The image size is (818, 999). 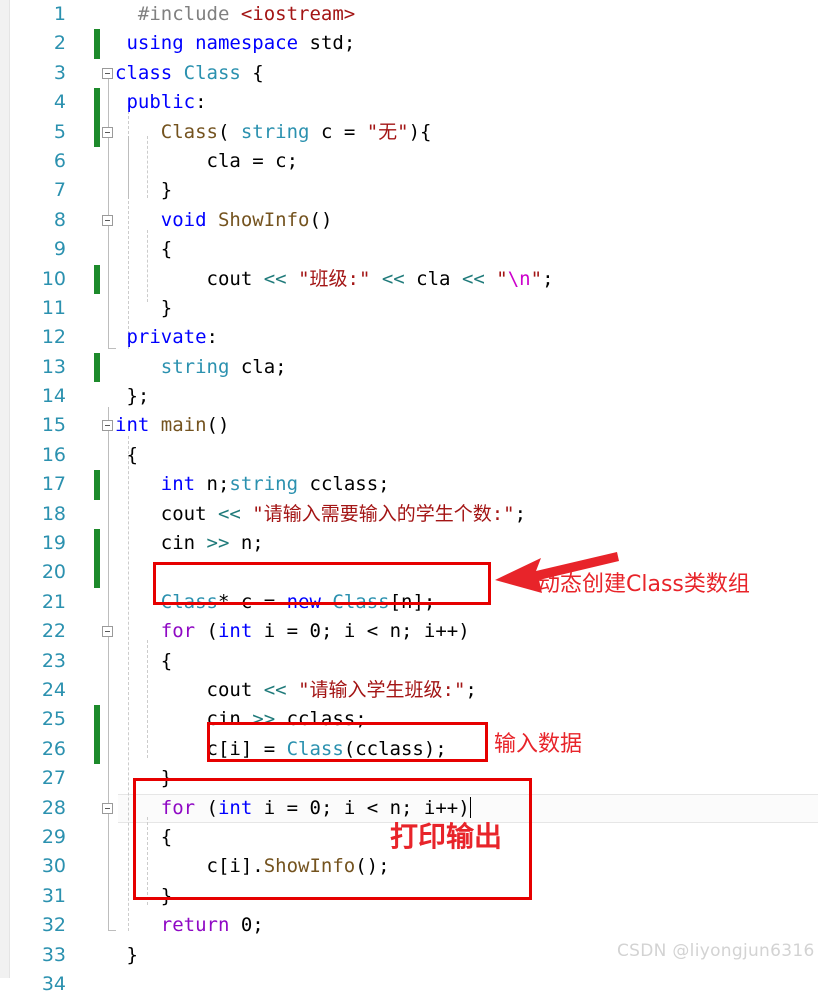 I want to click on code-text: cout << "请输入学生班级:";, so click(x=296, y=690).